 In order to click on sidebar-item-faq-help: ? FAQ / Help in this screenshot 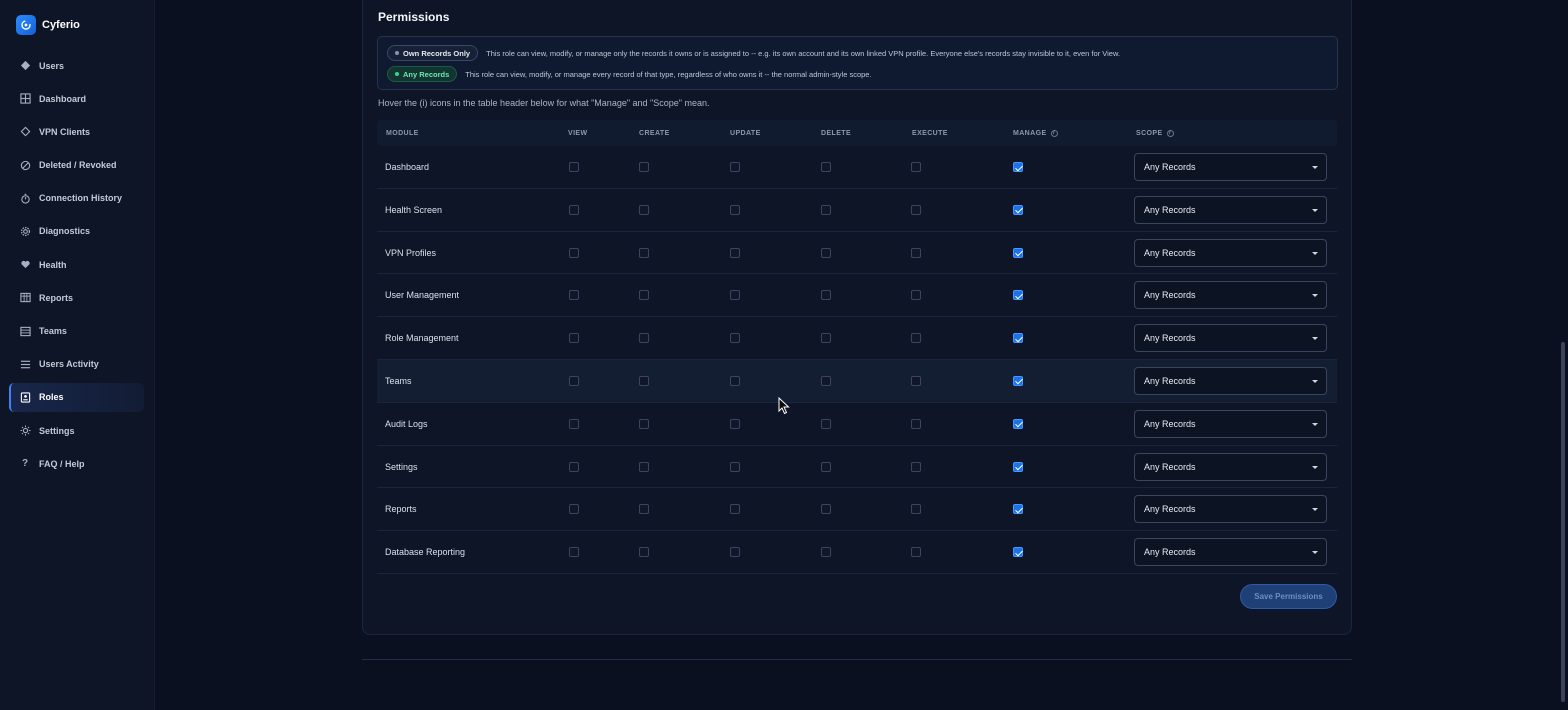, I will do `click(76, 463)`.